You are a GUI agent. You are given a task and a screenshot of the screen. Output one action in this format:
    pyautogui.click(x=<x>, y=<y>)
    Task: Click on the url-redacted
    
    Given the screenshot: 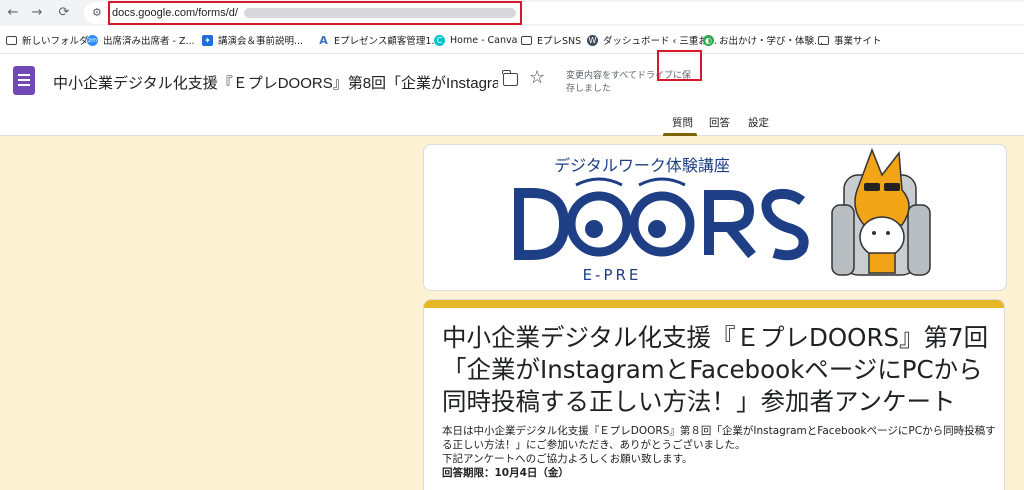 What is the action you would take?
    pyautogui.click(x=380, y=13)
    